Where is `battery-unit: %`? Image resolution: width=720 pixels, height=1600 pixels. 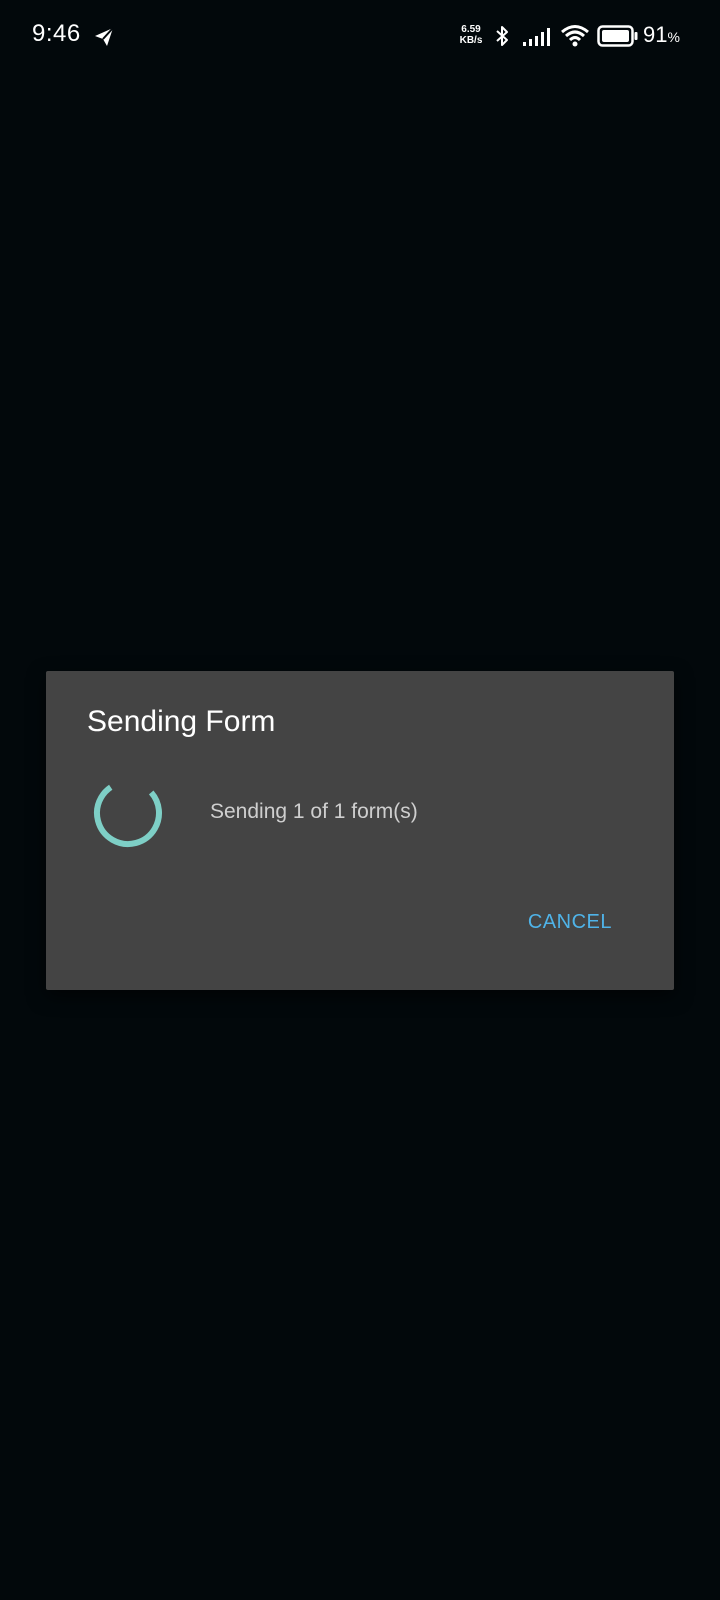 battery-unit: % is located at coordinates (673, 37).